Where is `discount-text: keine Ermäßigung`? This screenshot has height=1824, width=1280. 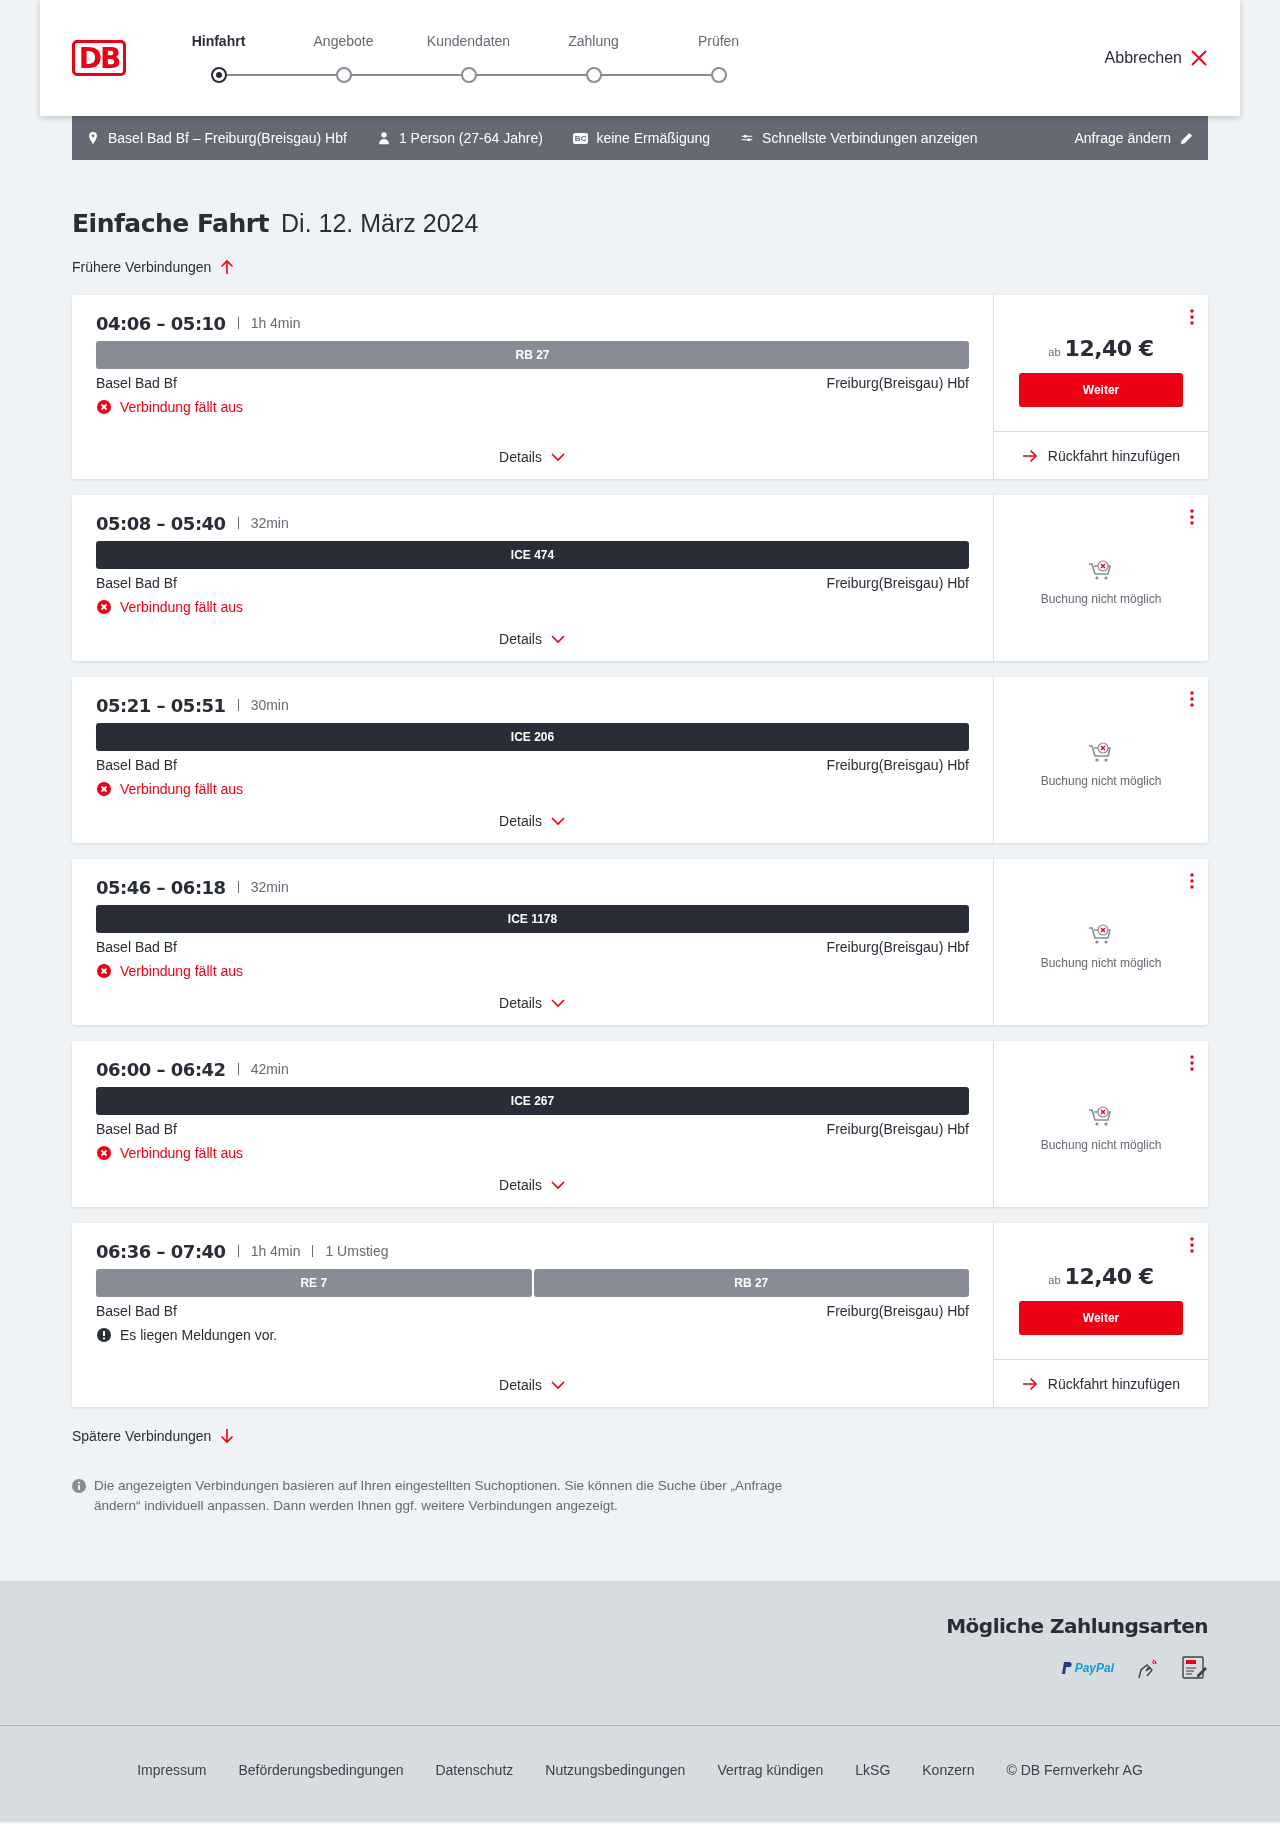 discount-text: keine Ermäßigung is located at coordinates (653, 138).